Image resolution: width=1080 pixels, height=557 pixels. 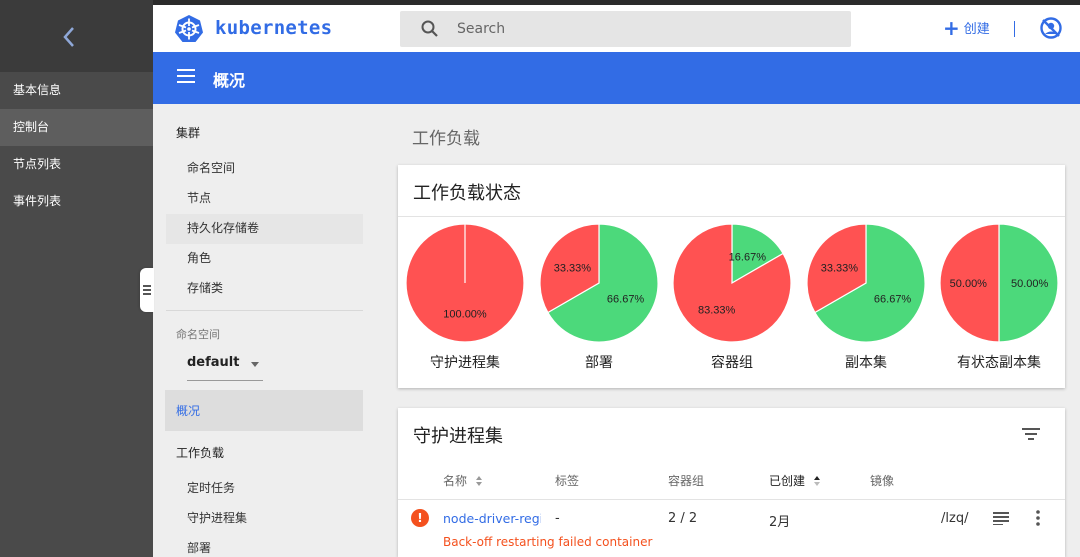 What do you see at coordinates (492, 518) in the screenshot?
I see `daemonset-name-link: node-driver-registrar` at bounding box center [492, 518].